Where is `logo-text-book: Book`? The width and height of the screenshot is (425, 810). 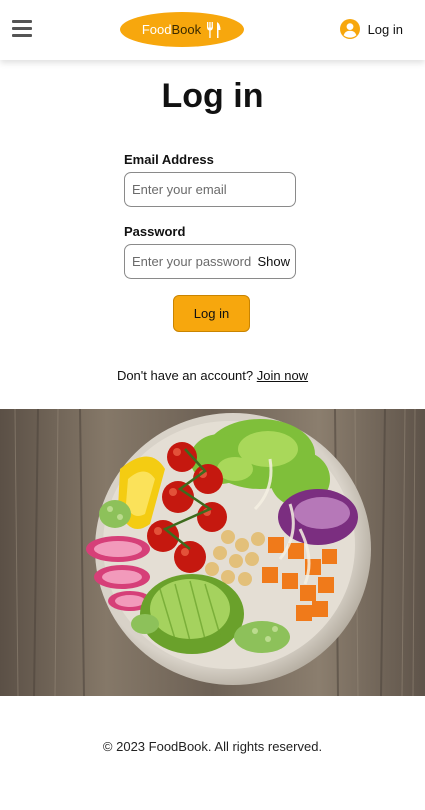 logo-text-book: Book is located at coordinates (186, 29).